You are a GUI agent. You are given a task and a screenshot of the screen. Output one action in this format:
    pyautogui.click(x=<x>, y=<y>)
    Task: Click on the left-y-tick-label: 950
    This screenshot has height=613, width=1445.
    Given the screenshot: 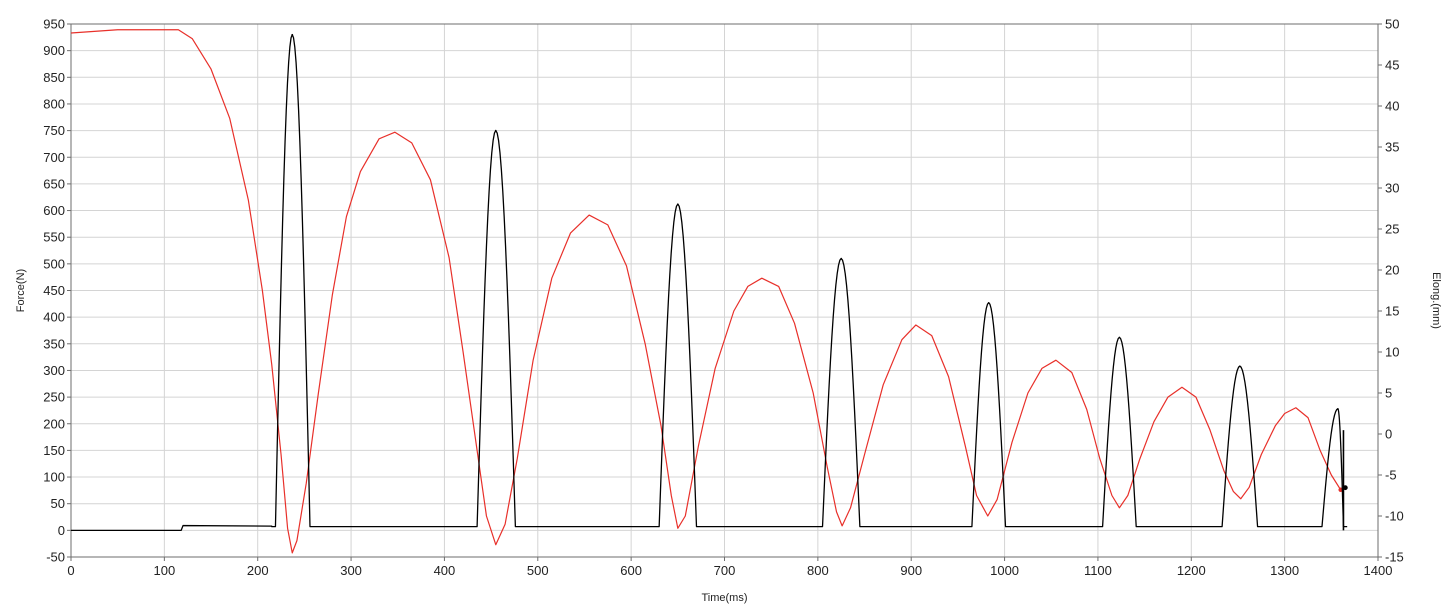 What is the action you would take?
    pyautogui.click(x=54, y=24)
    